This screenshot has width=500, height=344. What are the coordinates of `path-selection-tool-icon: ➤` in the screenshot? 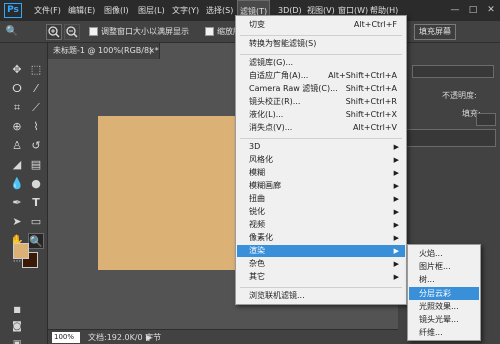 It's located at (17, 222).